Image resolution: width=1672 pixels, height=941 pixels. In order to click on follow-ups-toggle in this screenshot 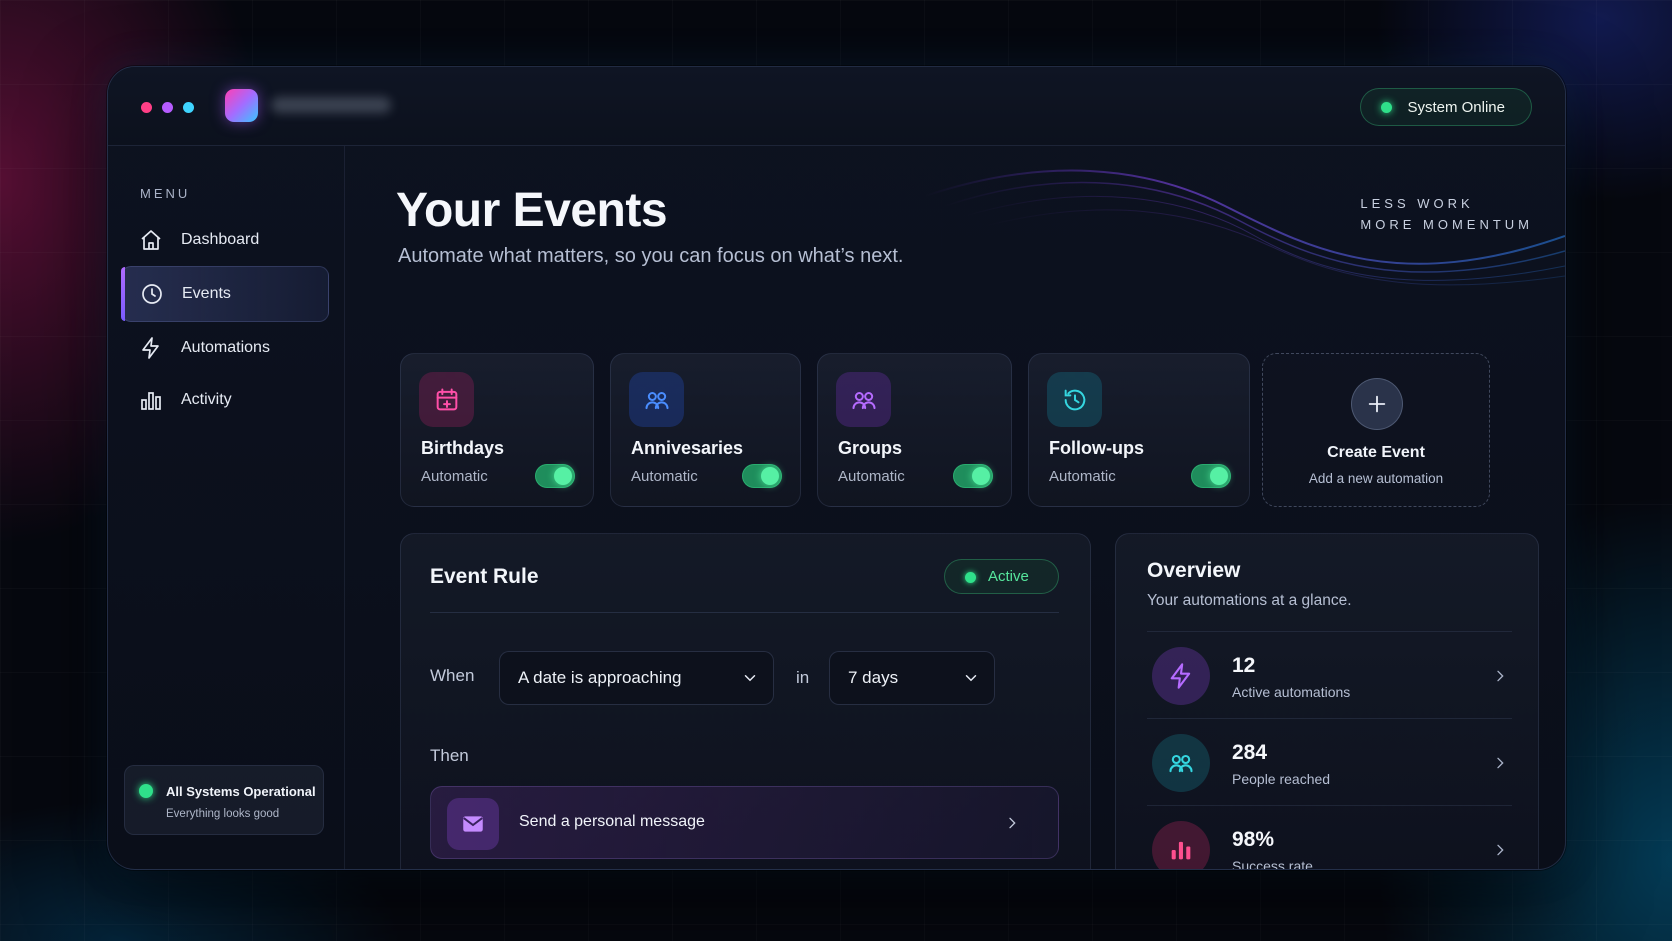, I will do `click(1211, 476)`.